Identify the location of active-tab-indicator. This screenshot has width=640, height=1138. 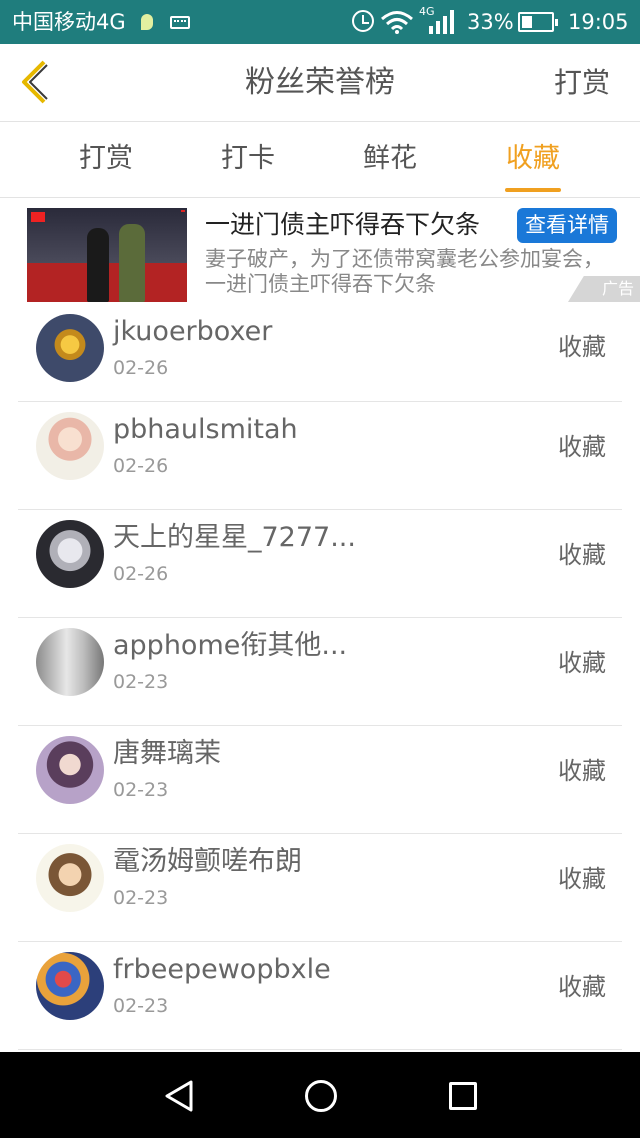
(533, 190).